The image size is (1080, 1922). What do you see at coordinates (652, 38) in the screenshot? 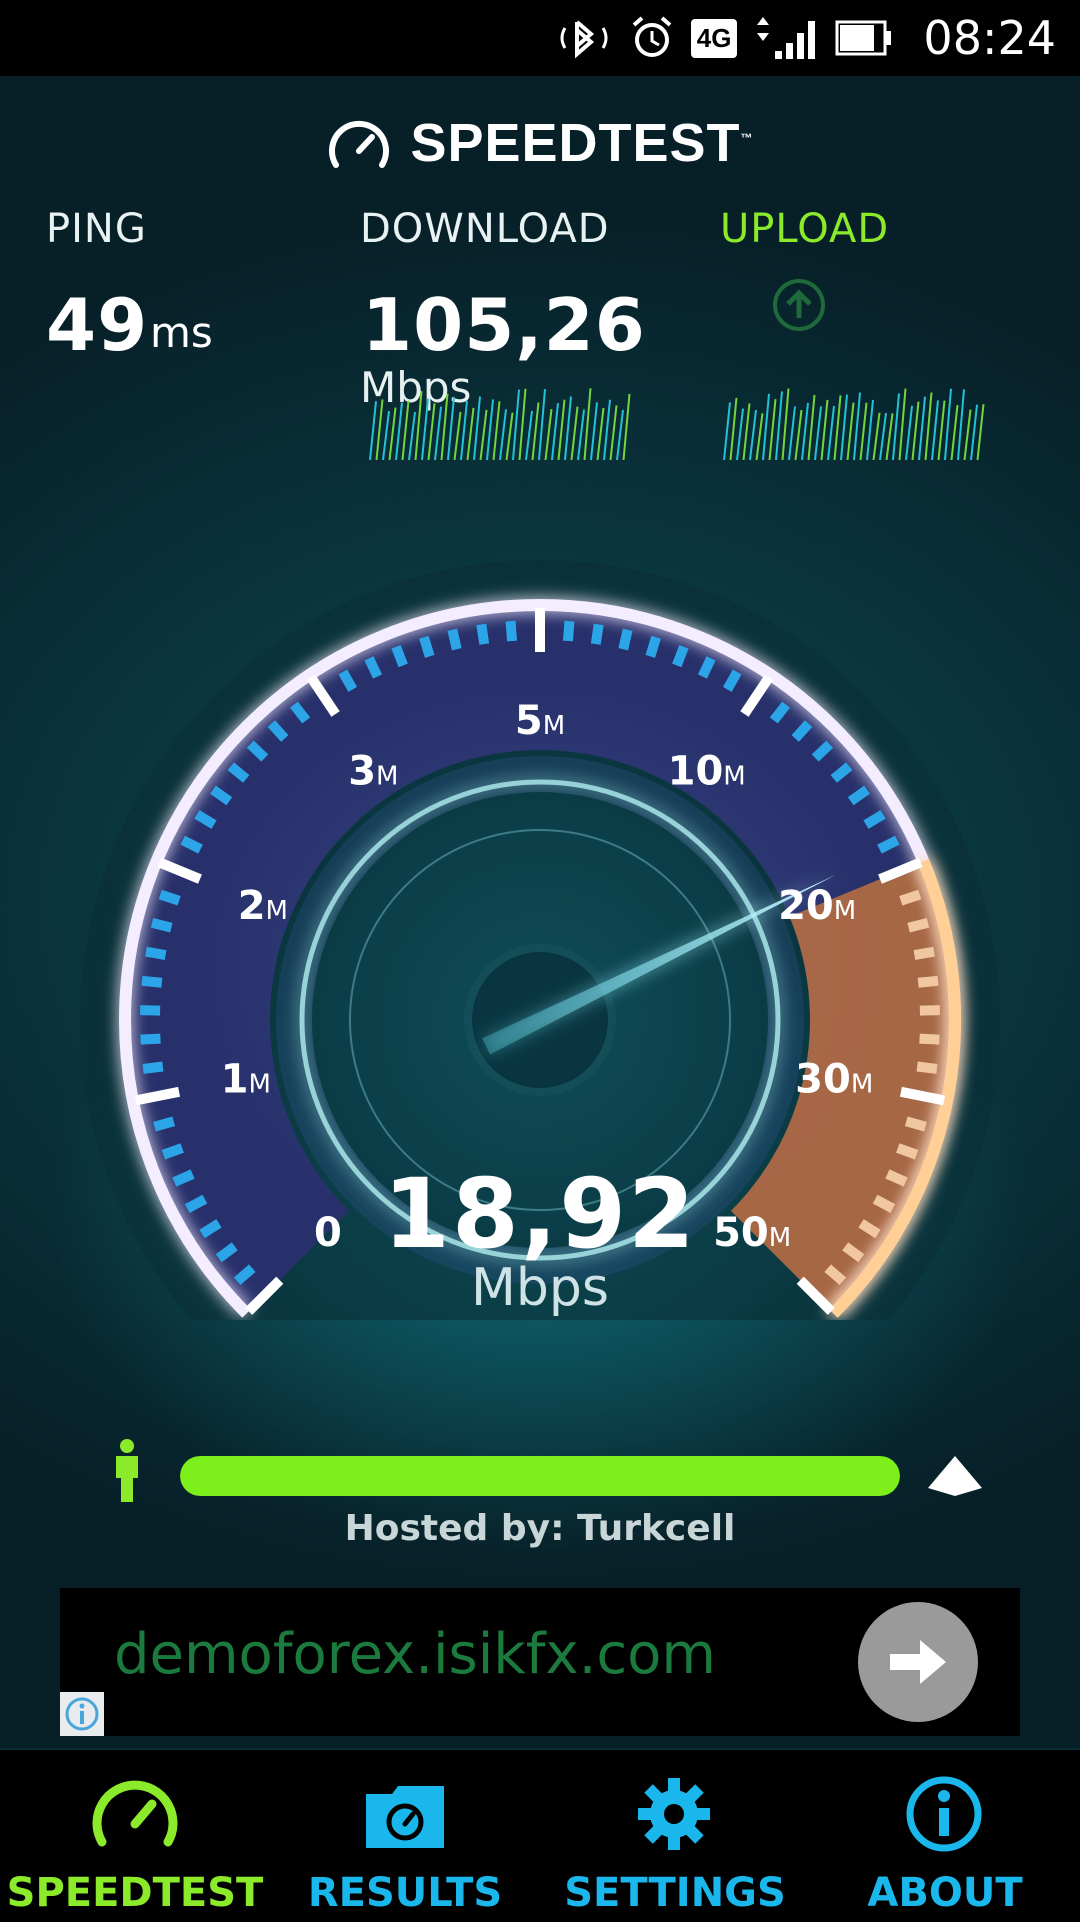
I see `alarm-icon` at bounding box center [652, 38].